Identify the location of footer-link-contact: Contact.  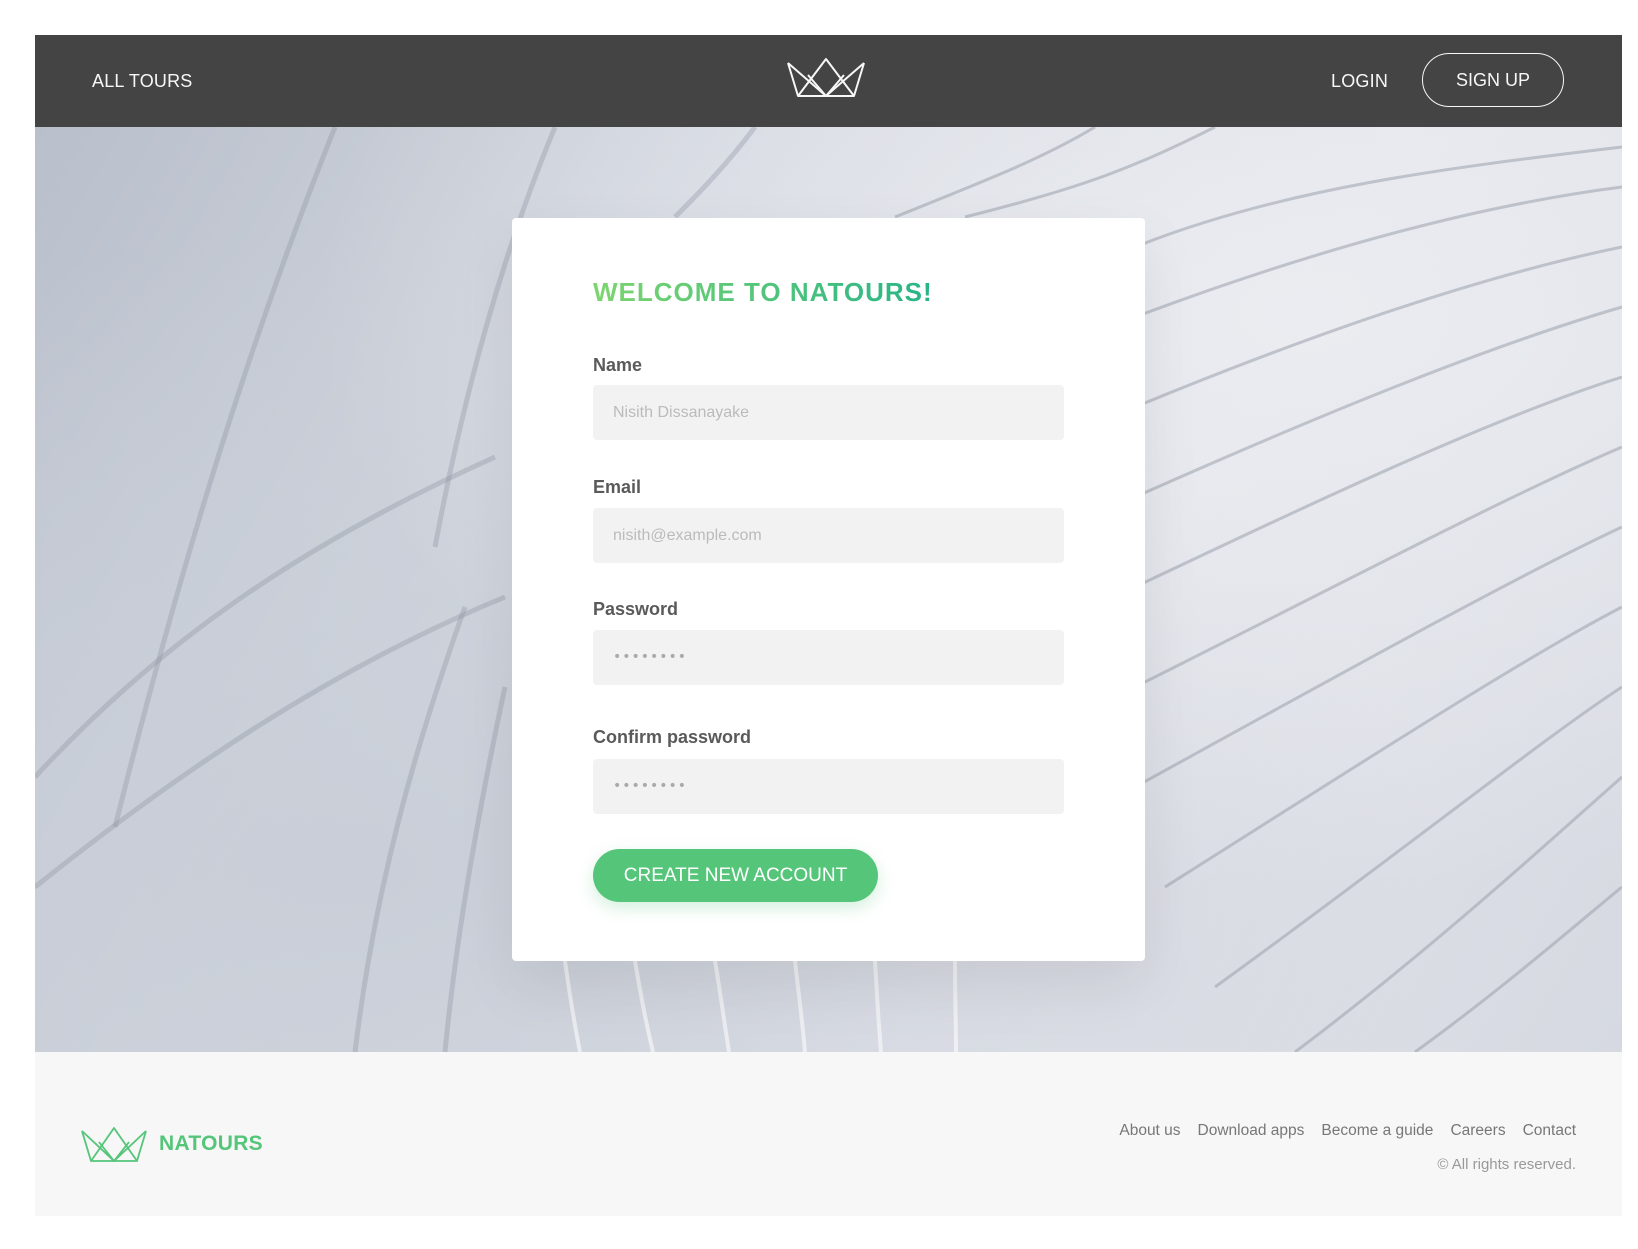
(1549, 1131).